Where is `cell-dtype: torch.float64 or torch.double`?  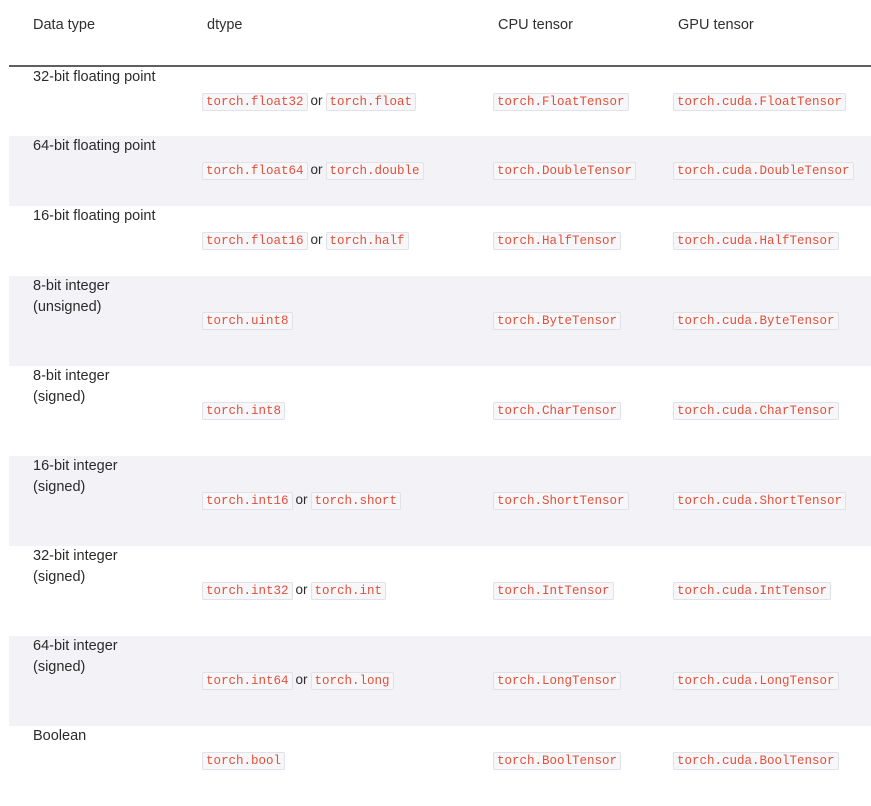 cell-dtype: torch.float64 or torch.double is located at coordinates (337, 171).